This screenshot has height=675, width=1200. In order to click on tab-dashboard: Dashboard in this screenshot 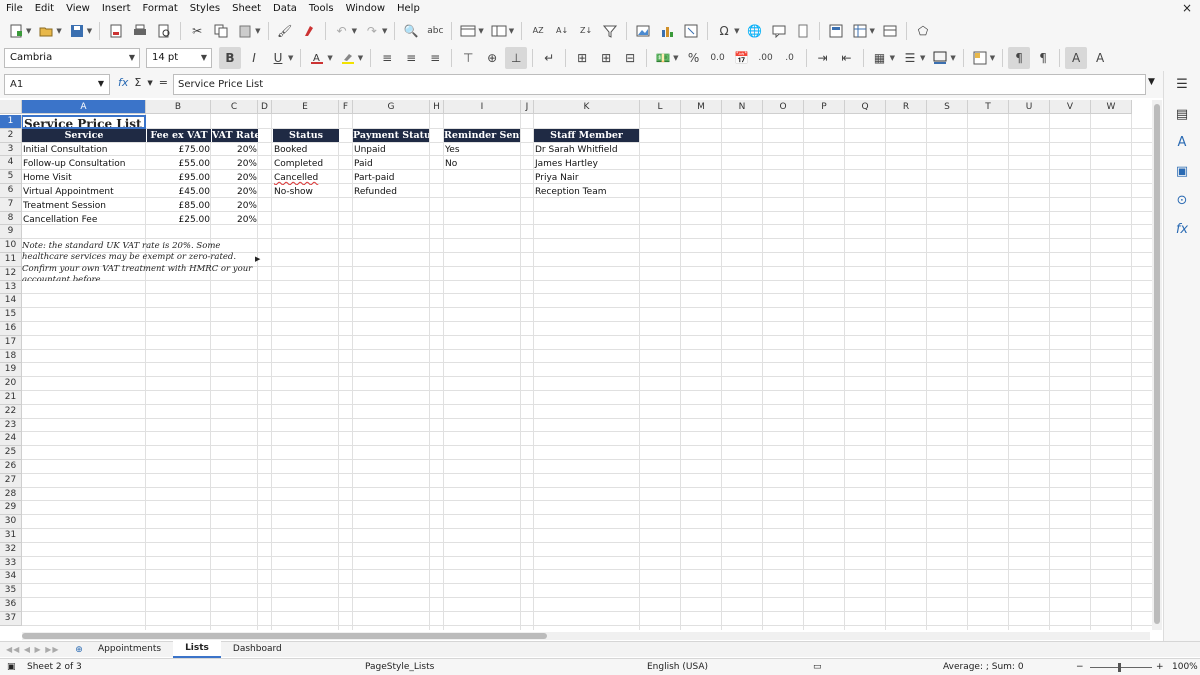, I will do `click(257, 649)`.